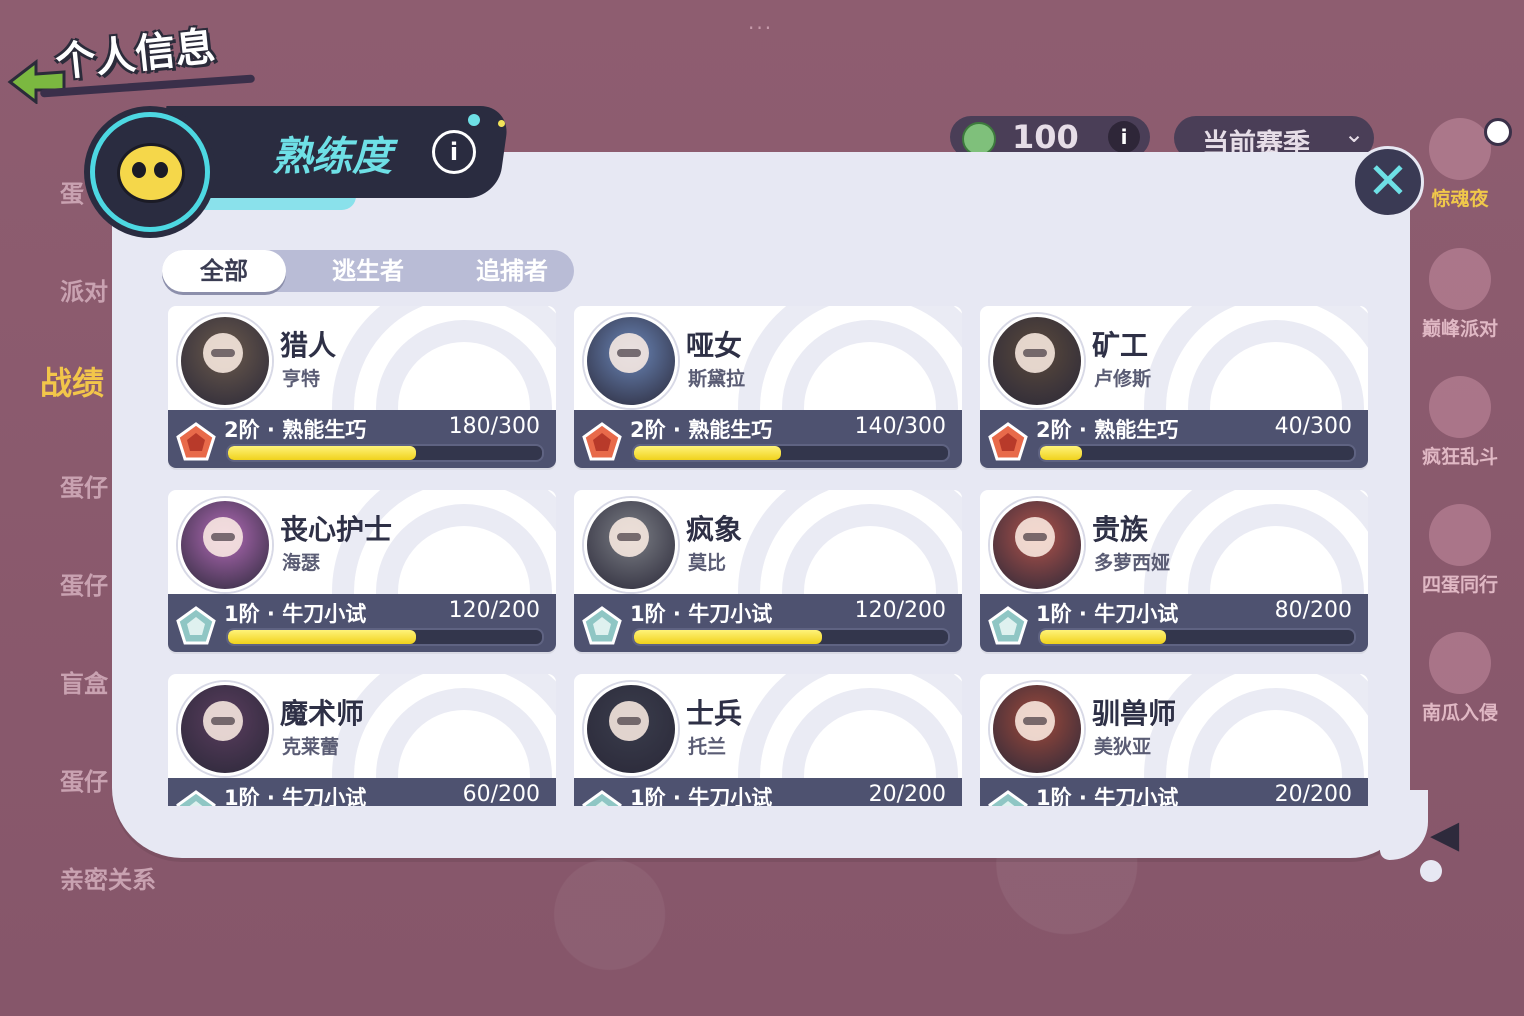 This screenshot has height=1016, width=1524. Describe the element at coordinates (1460, 535) in the screenshot. I see `star-ring-icon` at that location.